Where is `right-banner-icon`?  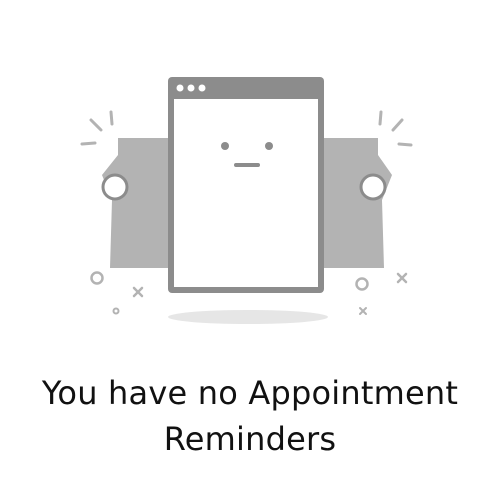 right-banner-icon is located at coordinates (357, 203).